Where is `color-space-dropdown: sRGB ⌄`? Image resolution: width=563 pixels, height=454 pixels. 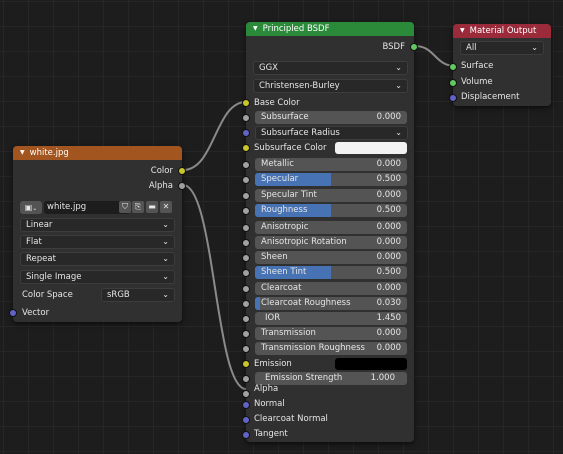
color-space-dropdown: sRGB ⌄ is located at coordinates (138, 295).